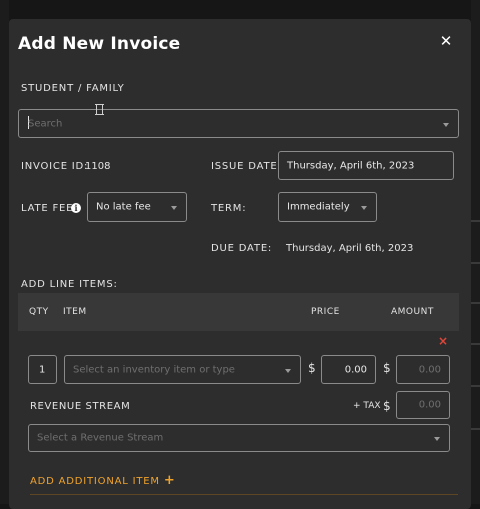 This screenshot has height=509, width=480. I want to click on price-value: 0.00, so click(355, 369).